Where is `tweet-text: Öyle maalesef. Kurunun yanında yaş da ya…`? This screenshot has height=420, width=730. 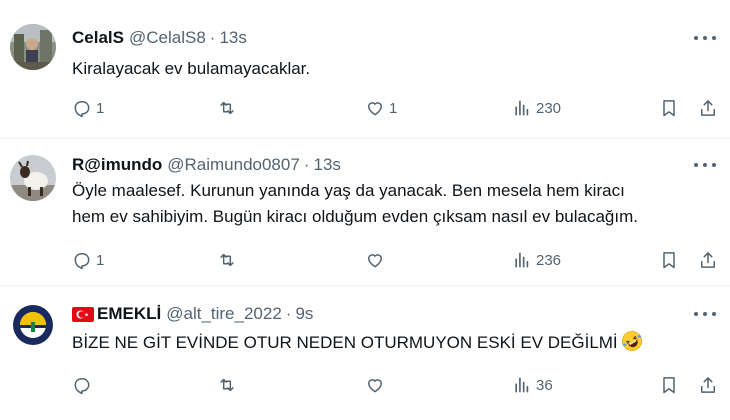 tweet-text: Öyle maalesef. Kurunun yanında yaş da ya… is located at coordinates (392, 204).